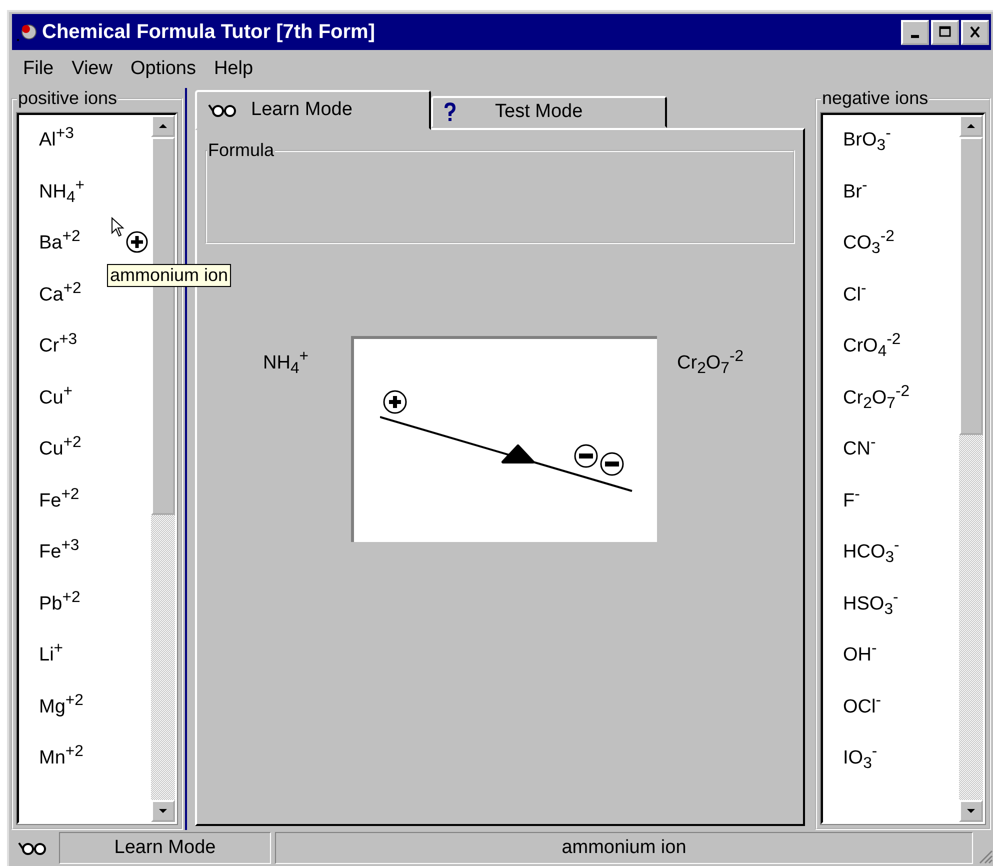  What do you see at coordinates (971, 468) in the screenshot?
I see `scrollbar` at bounding box center [971, 468].